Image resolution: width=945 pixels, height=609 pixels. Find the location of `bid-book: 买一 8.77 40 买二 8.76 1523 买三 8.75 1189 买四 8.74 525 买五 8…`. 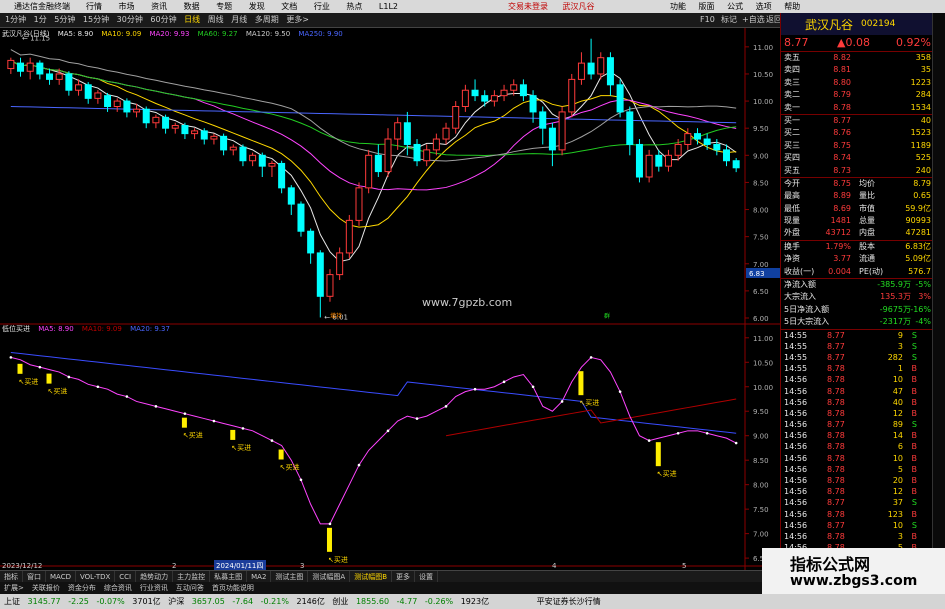

bid-book: 买一 8.77 40 买二 8.76 1523 买三 8.75 1189 买四 8.74 525 买五 8… is located at coordinates (857, 145).